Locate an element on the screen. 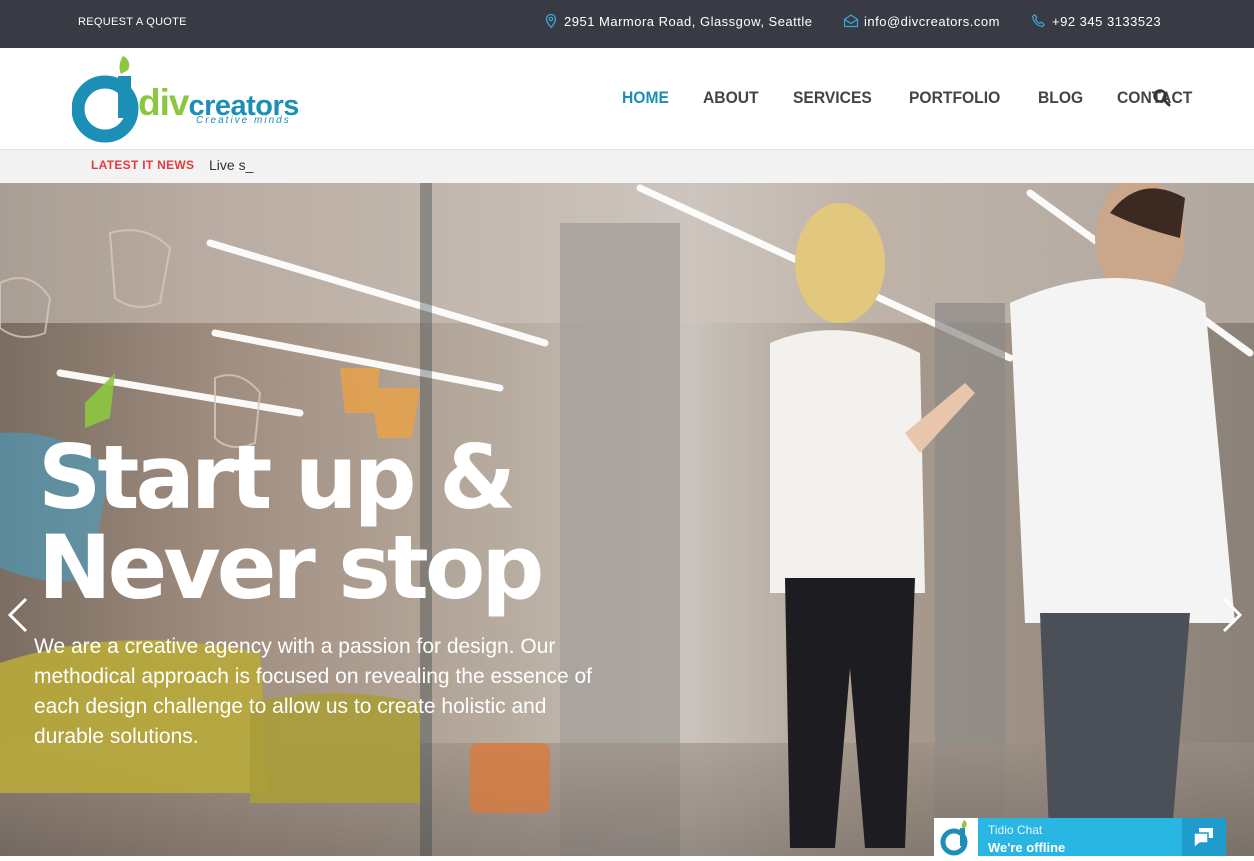 The height and width of the screenshot is (861, 1254). chat-widget: Tidio Chat We're offline is located at coordinates (1080, 837).